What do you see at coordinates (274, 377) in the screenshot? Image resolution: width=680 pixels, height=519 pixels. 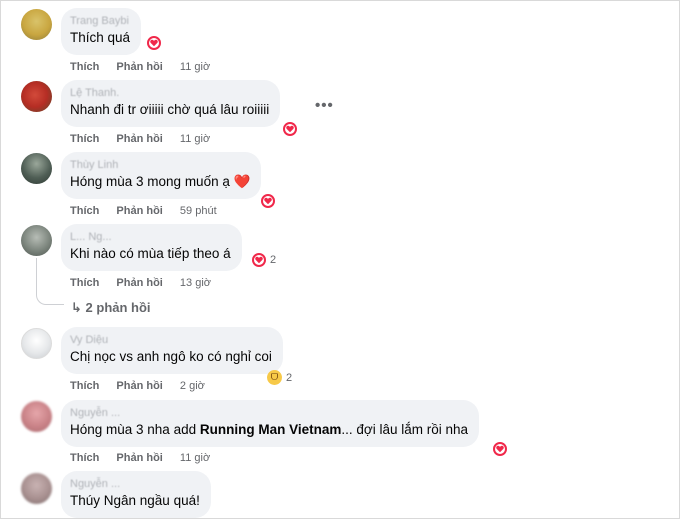 I see `haha-icon: ᗜ` at bounding box center [274, 377].